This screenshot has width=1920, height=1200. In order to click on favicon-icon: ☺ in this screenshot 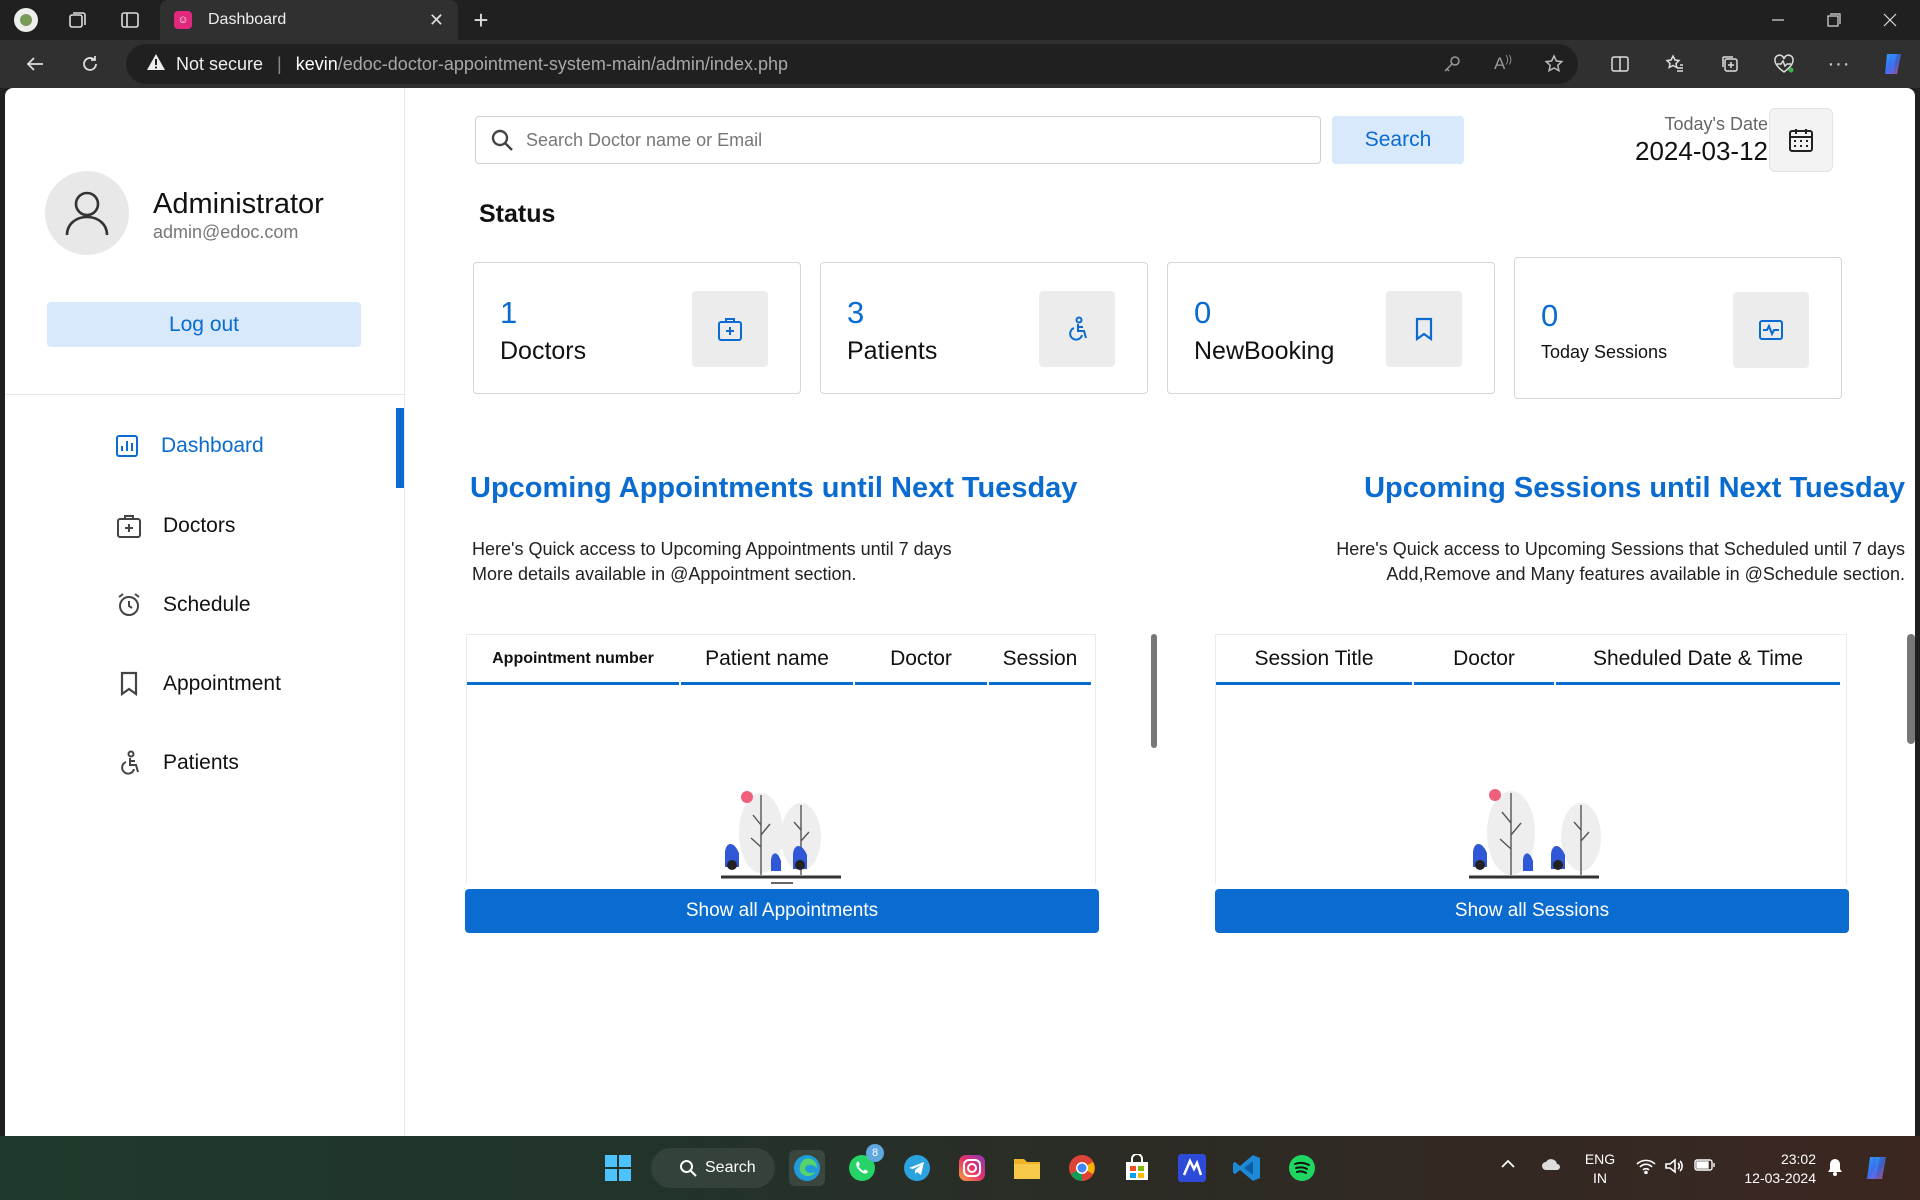, I will do `click(183, 20)`.